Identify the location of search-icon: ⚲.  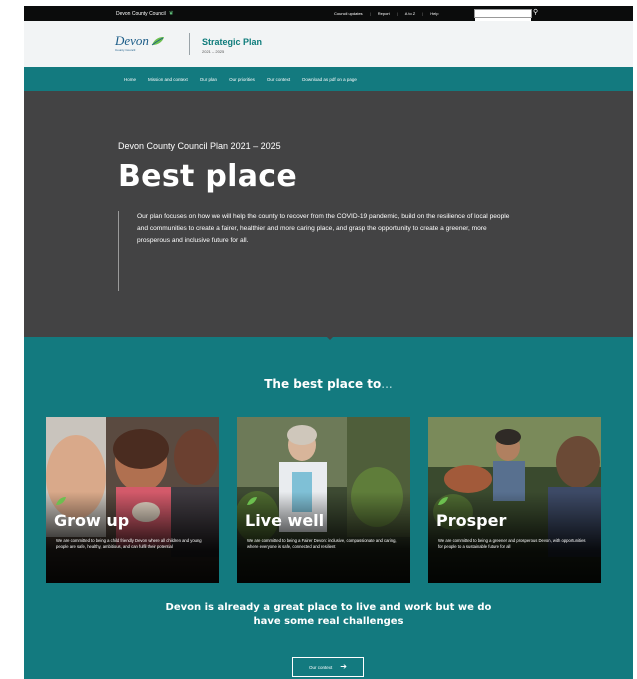
(535, 13).